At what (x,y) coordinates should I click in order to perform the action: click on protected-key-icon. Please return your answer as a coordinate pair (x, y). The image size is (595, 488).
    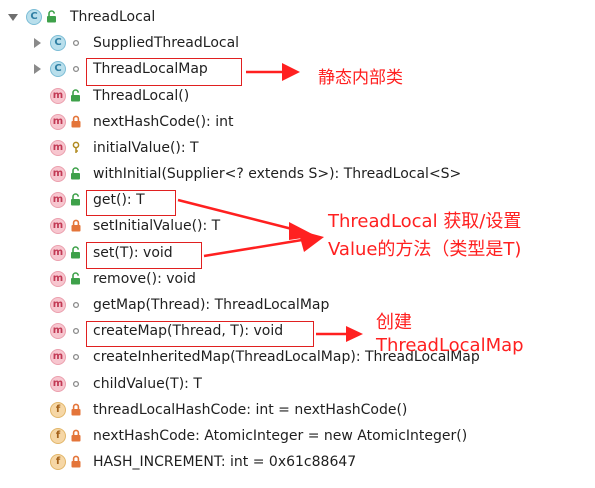
    Looking at the image, I should click on (76, 147).